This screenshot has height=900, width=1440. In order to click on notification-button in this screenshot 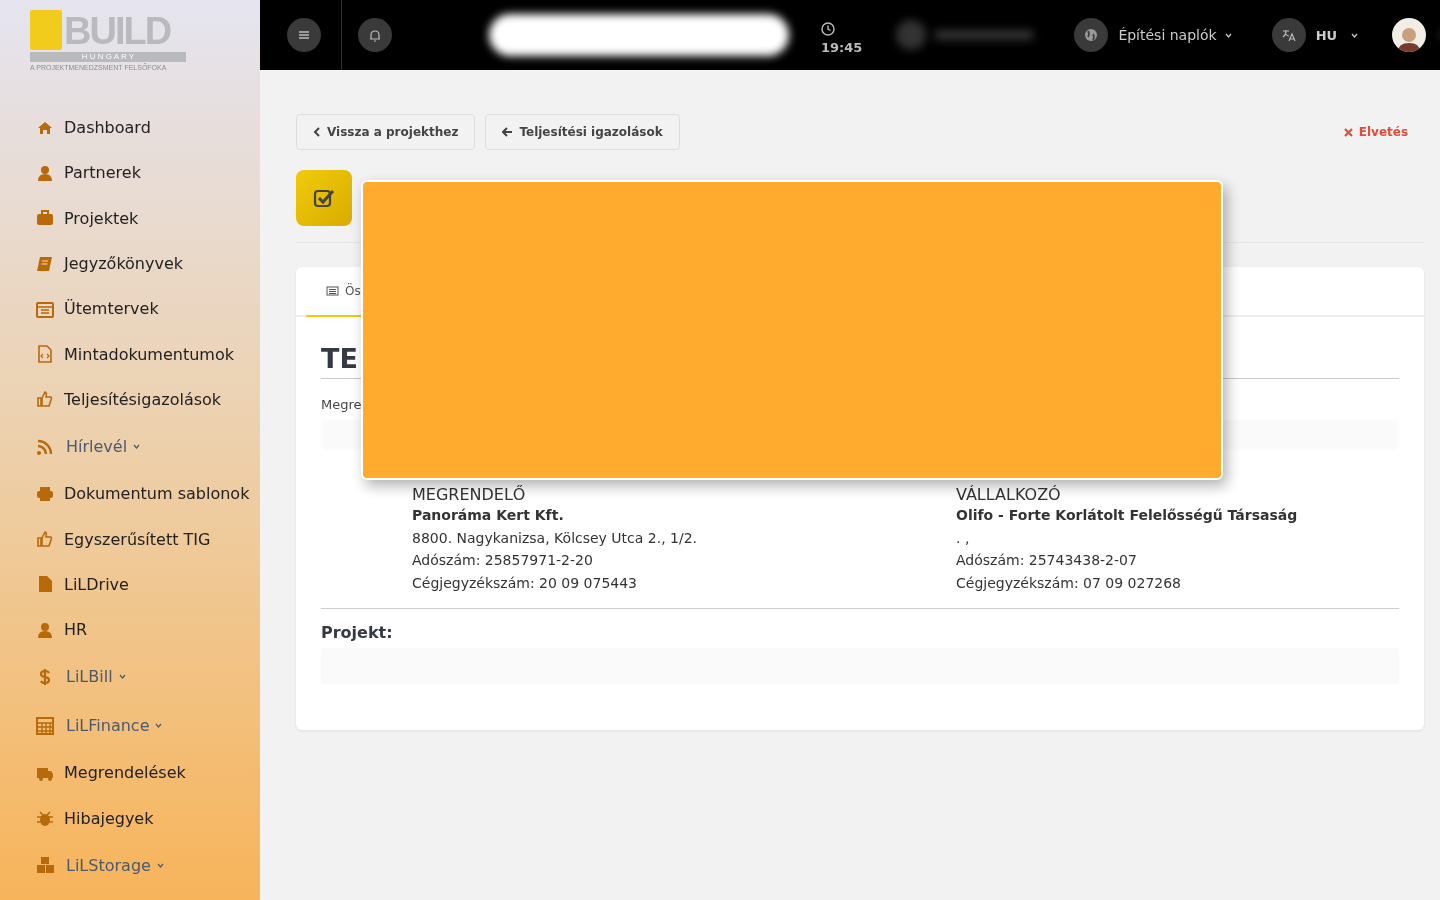, I will do `click(375, 35)`.